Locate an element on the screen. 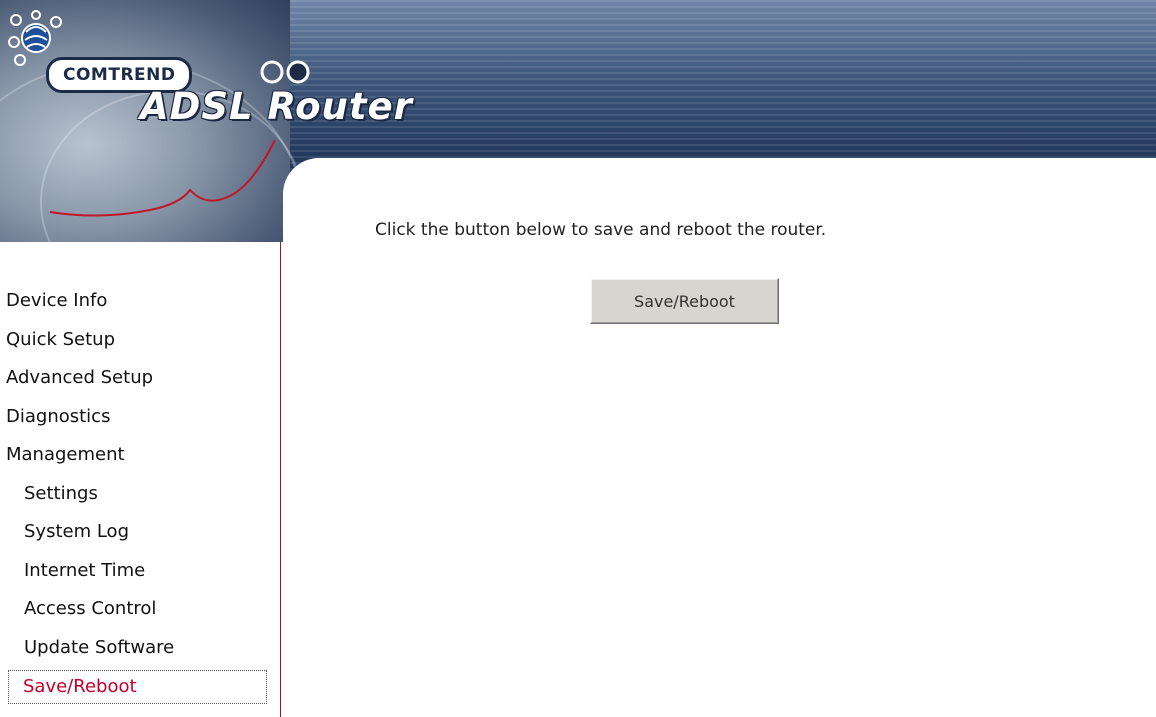 The width and height of the screenshot is (1156, 717). sidebar-item-internet-time: Internet Time is located at coordinates (133, 571).